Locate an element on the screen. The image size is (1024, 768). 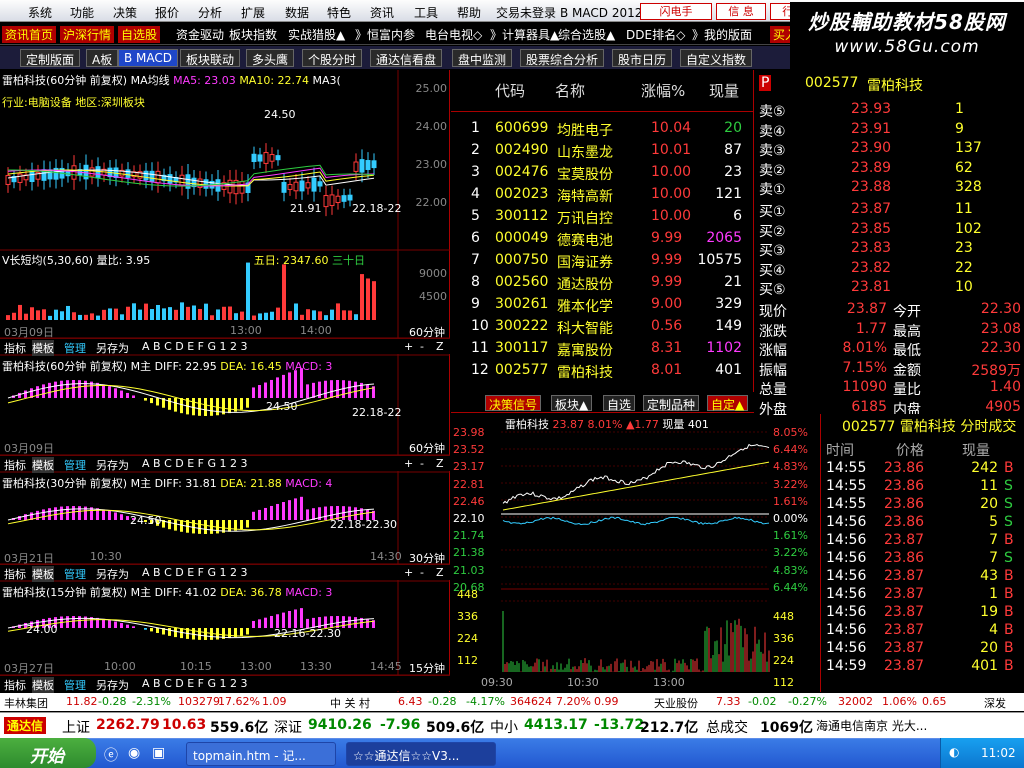
table-row: 5 300112 万讯自控 10.00 6 is located at coordinates (602, 217).